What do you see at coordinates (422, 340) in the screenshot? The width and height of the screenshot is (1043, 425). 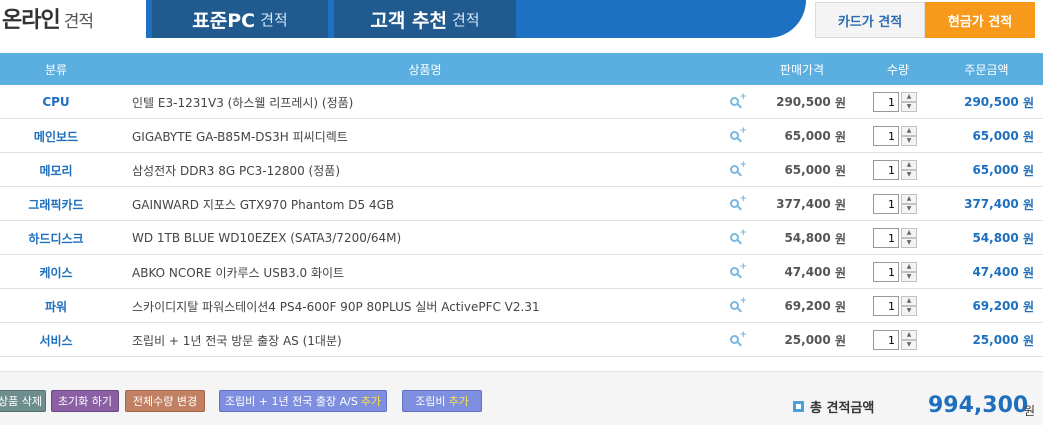 I see `row-product-name: 조립비 + 1년 전국 방문 출장 AS (1대분)` at bounding box center [422, 340].